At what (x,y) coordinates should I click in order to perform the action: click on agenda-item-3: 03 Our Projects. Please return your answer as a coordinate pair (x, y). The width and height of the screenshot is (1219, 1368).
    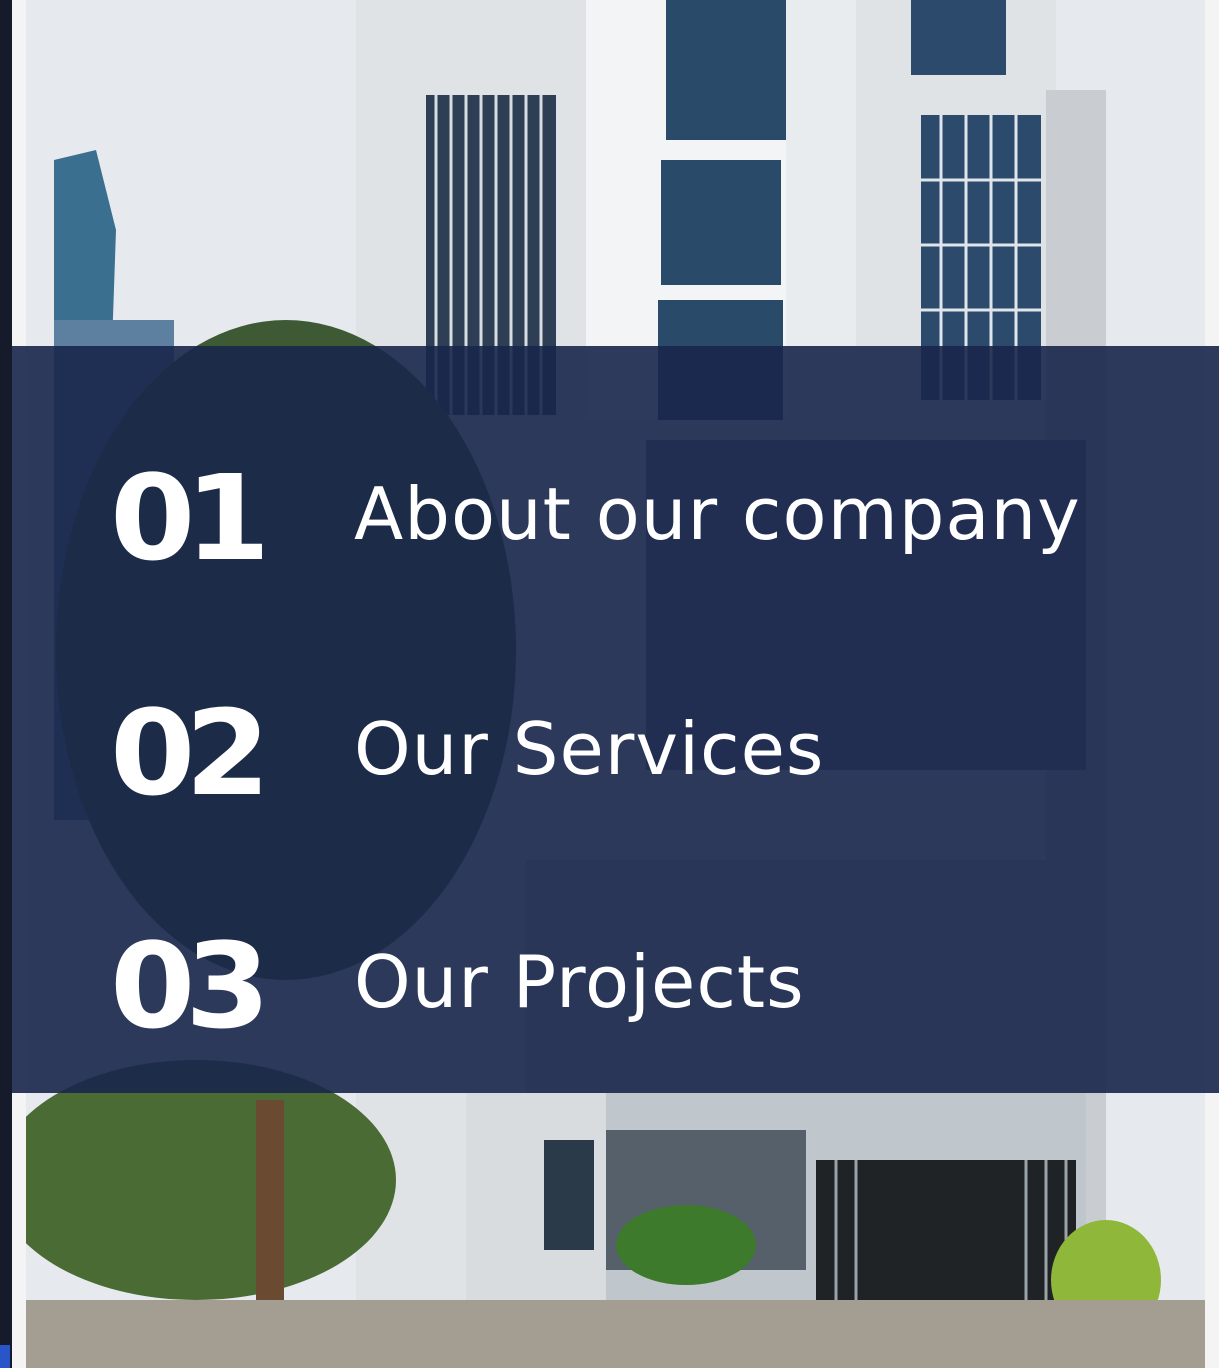
    Looking at the image, I should click on (615, 986).